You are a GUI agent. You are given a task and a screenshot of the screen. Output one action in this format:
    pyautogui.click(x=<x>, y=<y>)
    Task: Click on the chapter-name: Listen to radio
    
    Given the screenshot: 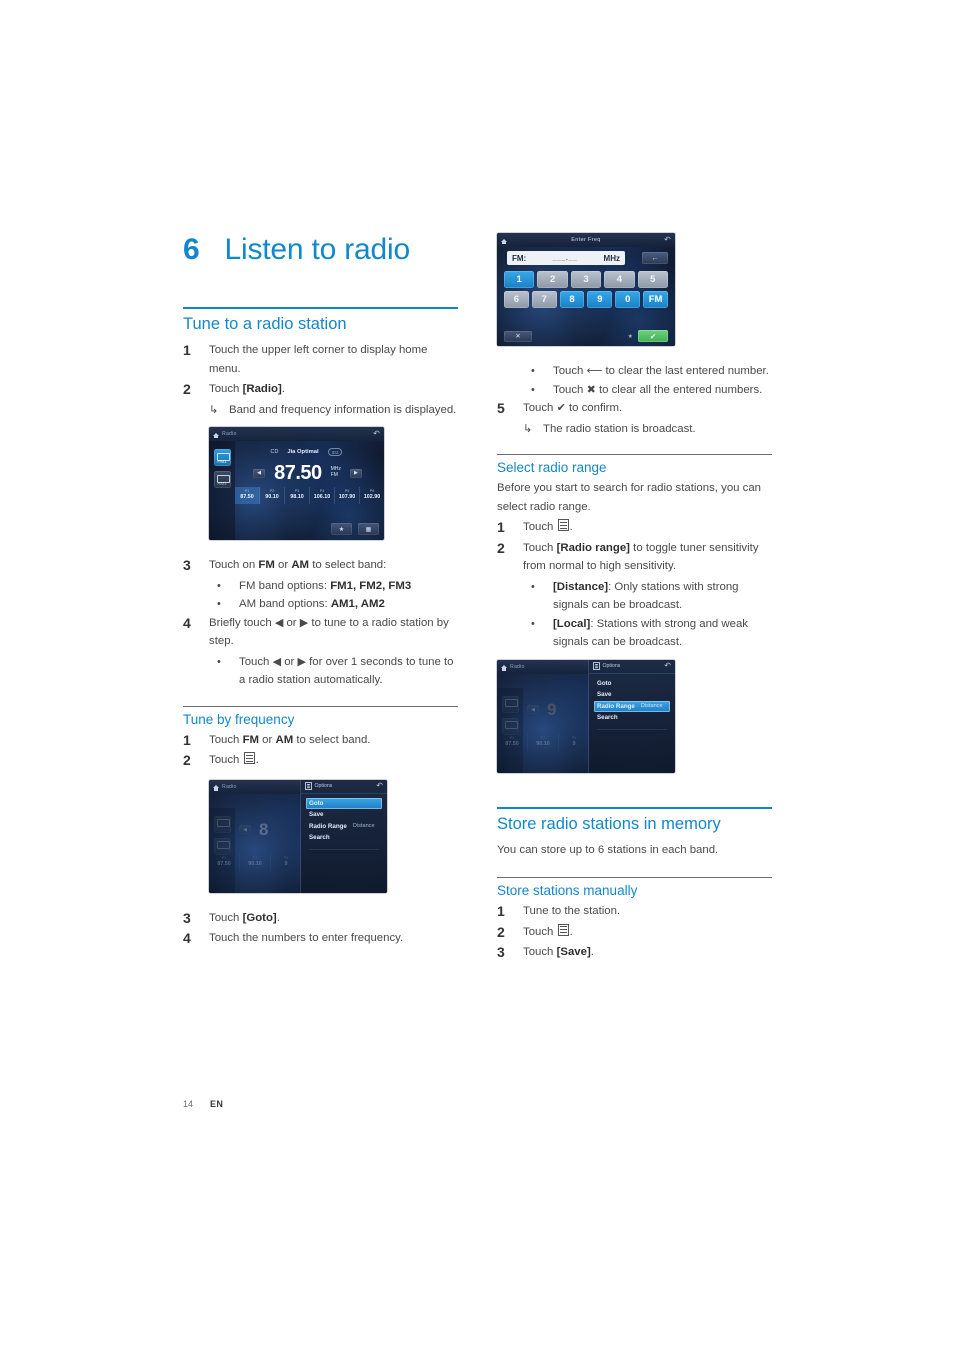 What is the action you would take?
    pyautogui.click(x=317, y=249)
    